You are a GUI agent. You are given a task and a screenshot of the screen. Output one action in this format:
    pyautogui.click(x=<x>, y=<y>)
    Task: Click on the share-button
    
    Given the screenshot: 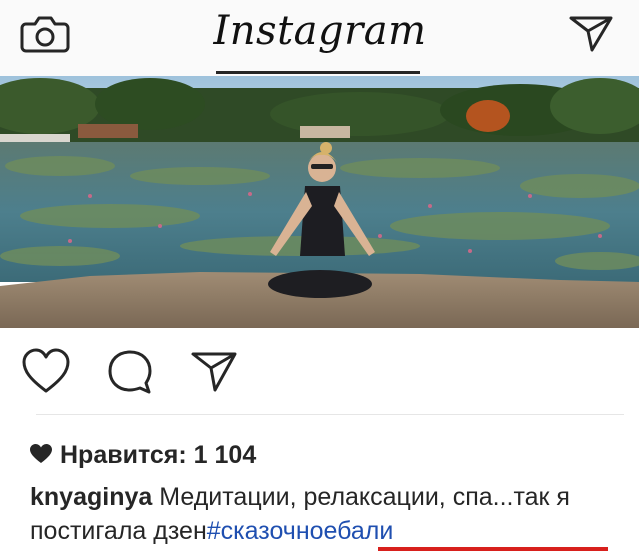 What is the action you would take?
    pyautogui.click(x=214, y=372)
    